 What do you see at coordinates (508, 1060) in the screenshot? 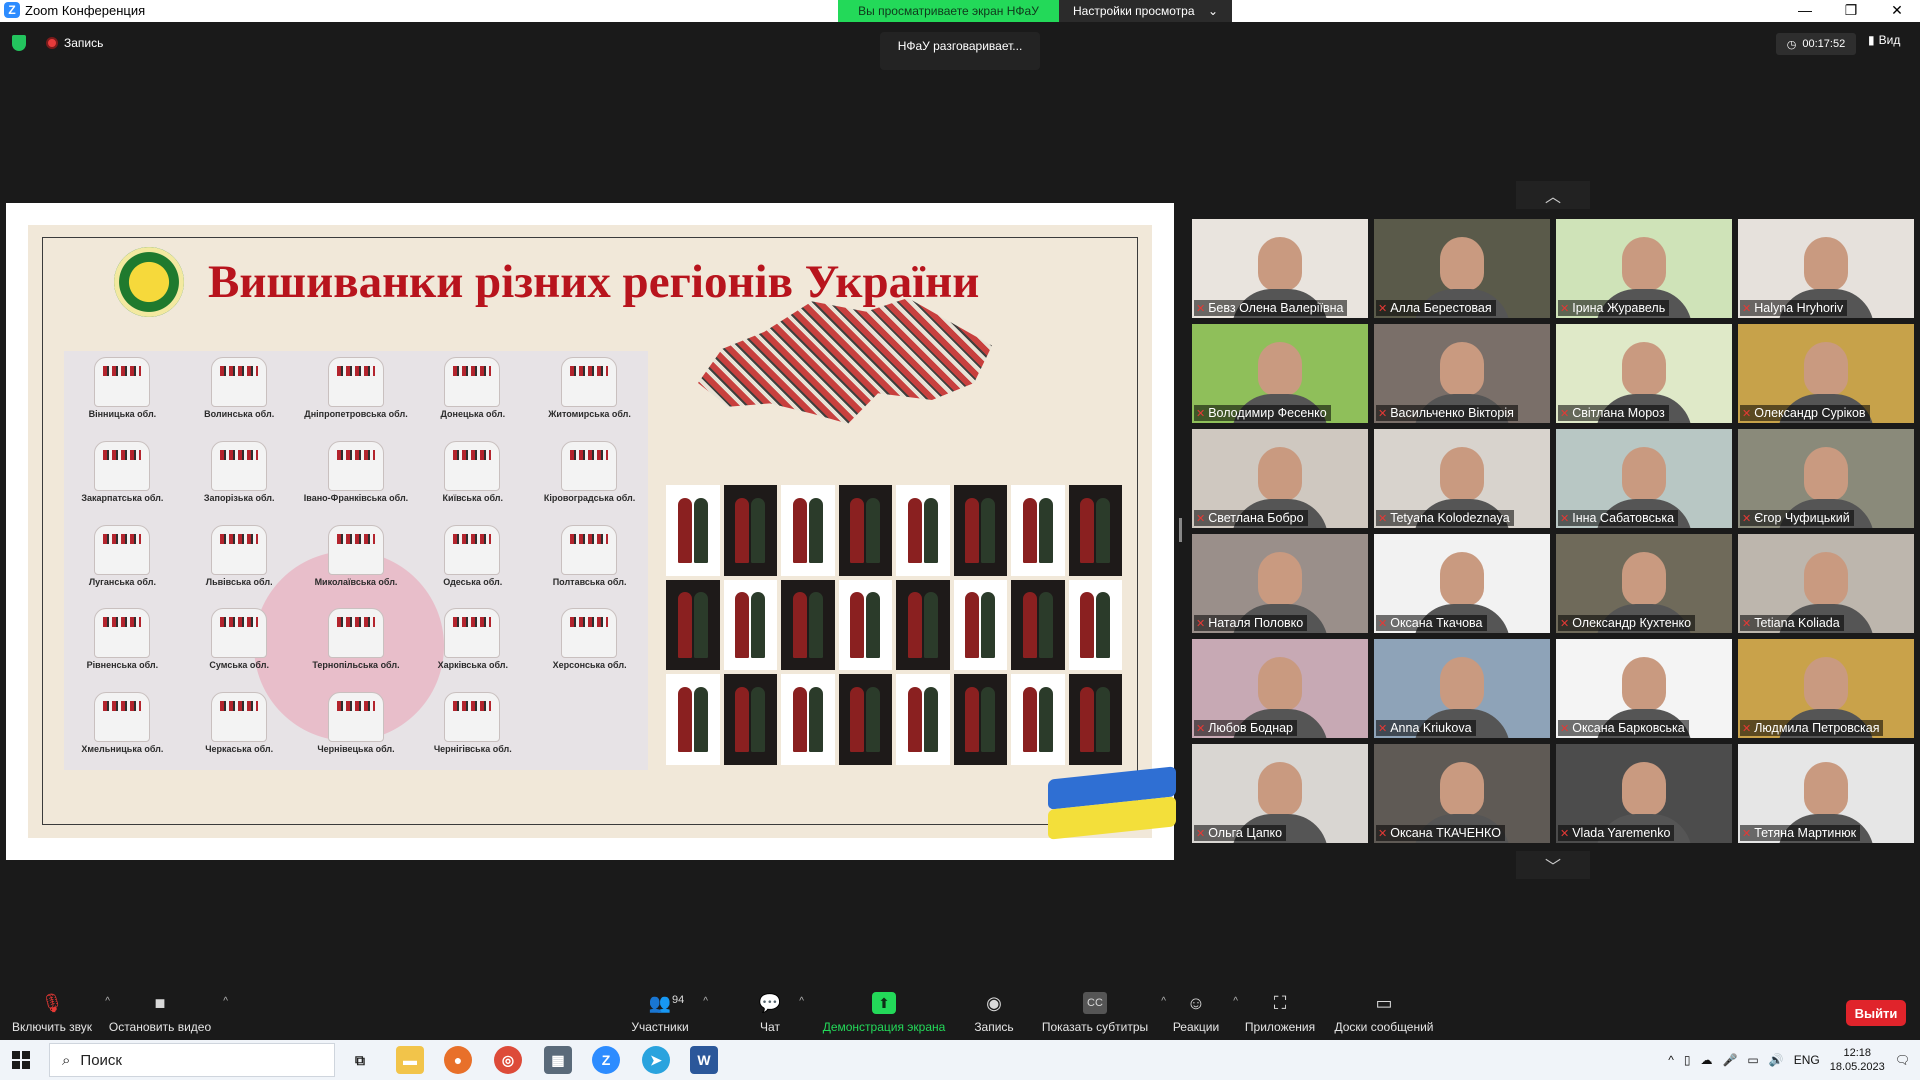
I see `chrome-icon: ◎` at bounding box center [508, 1060].